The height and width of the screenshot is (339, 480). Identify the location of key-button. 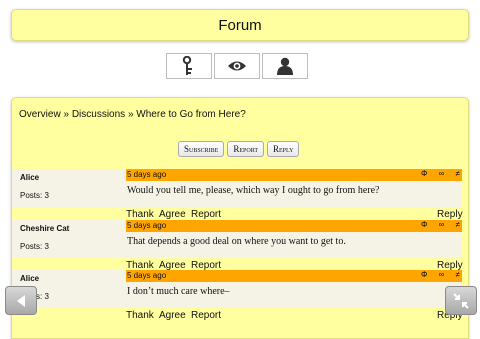
(189, 66).